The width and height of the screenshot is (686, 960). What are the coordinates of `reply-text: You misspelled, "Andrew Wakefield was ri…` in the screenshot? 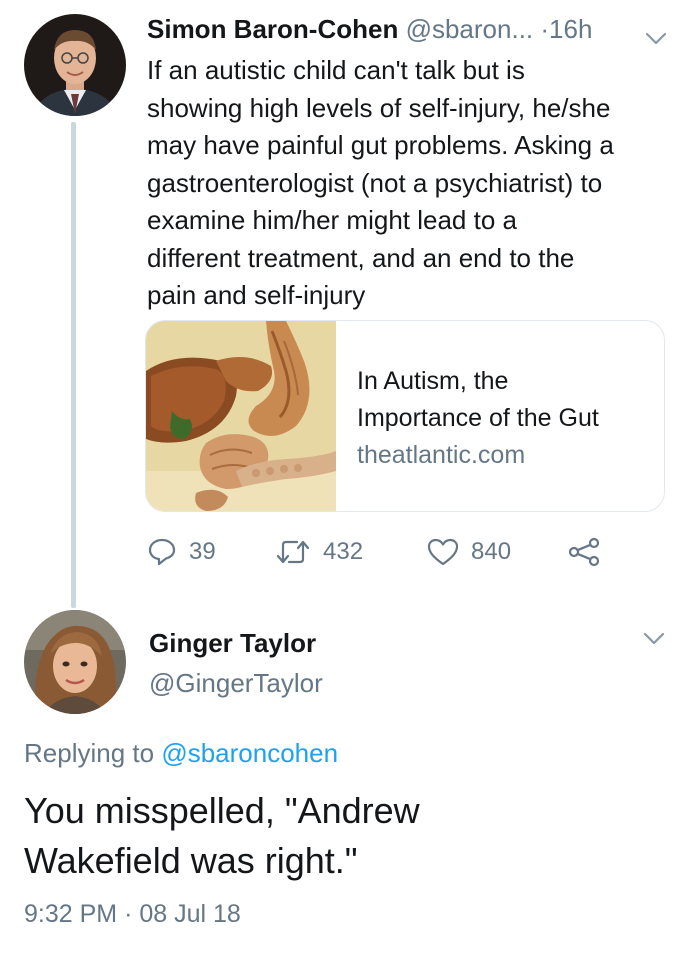 It's located at (344, 836).